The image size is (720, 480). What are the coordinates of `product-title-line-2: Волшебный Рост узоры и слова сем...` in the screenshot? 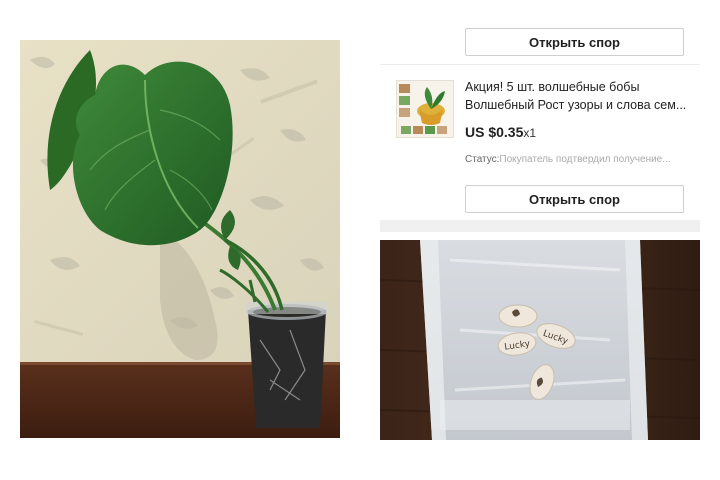 It's located at (576, 105).